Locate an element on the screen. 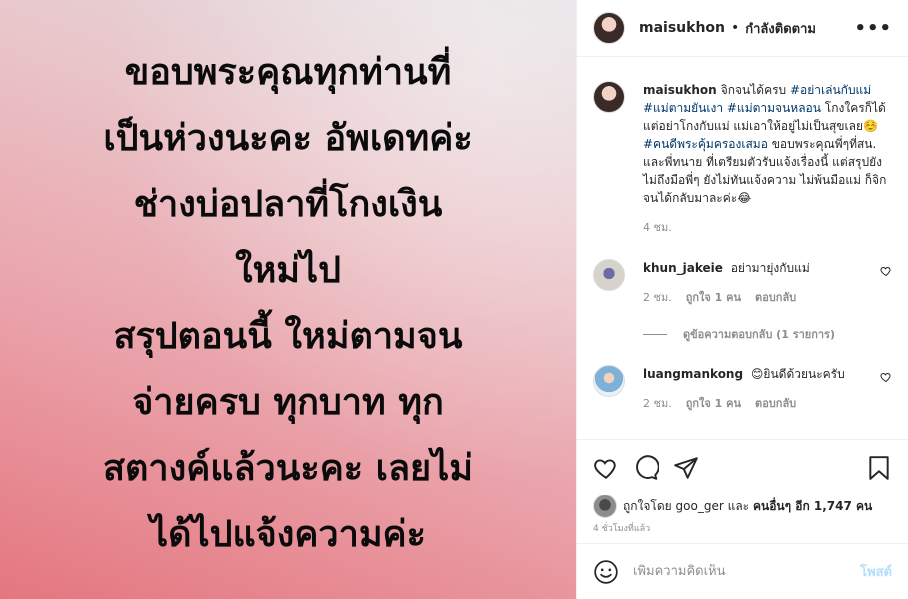 This screenshot has width=908, height=599. add-comment-bar: โพสต์ is located at coordinates (742, 571).